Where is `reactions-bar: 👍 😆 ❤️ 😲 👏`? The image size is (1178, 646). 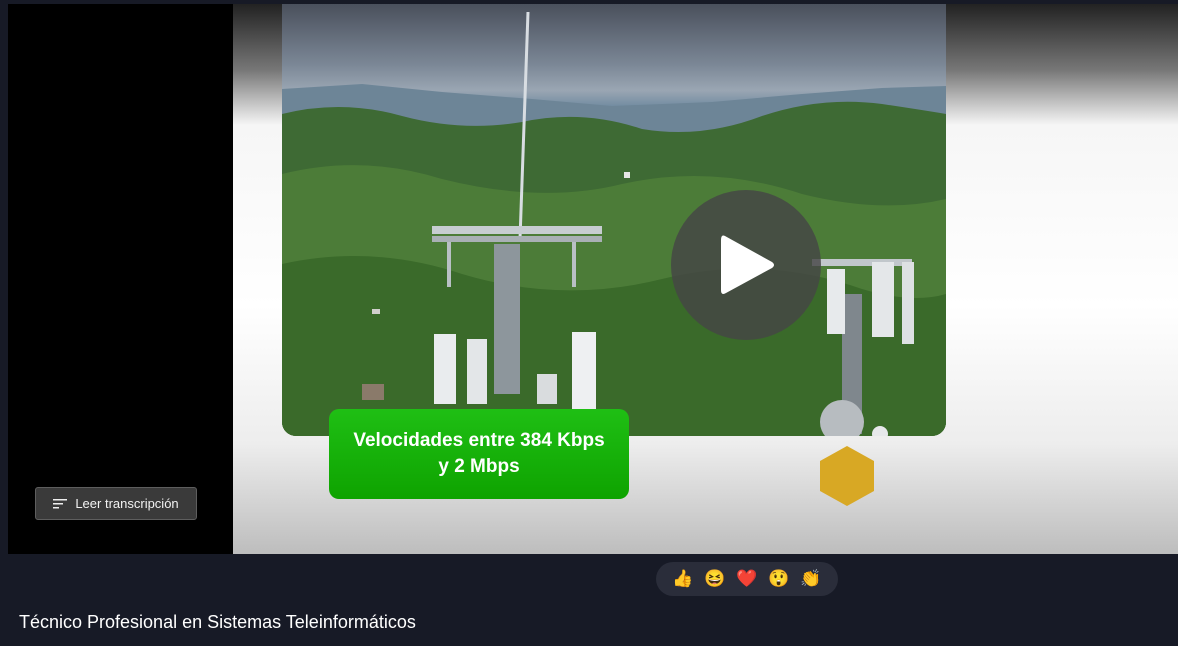 reactions-bar: 👍 😆 ❤️ 😲 👏 is located at coordinates (747, 579).